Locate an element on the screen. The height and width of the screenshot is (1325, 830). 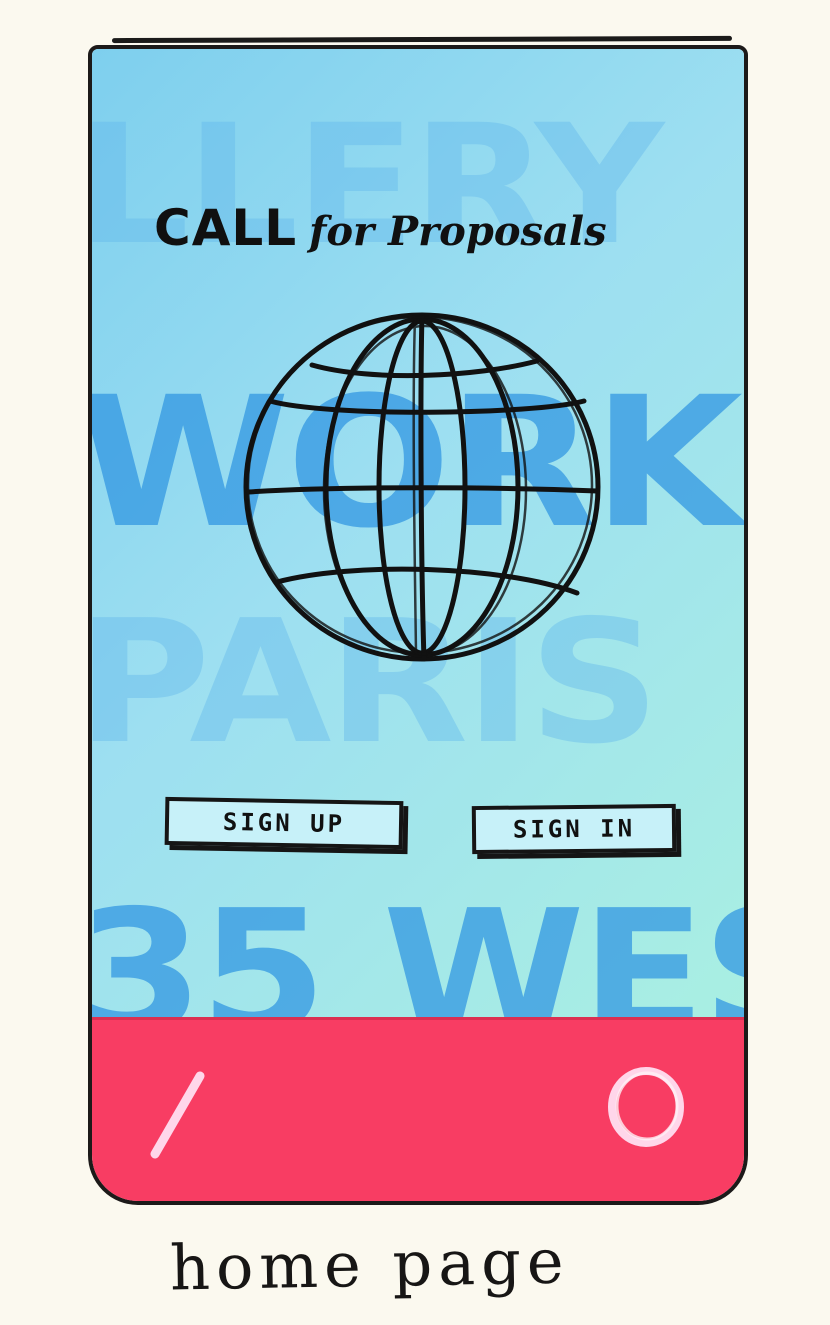
slash-back-icon is located at coordinates (175, 1115).